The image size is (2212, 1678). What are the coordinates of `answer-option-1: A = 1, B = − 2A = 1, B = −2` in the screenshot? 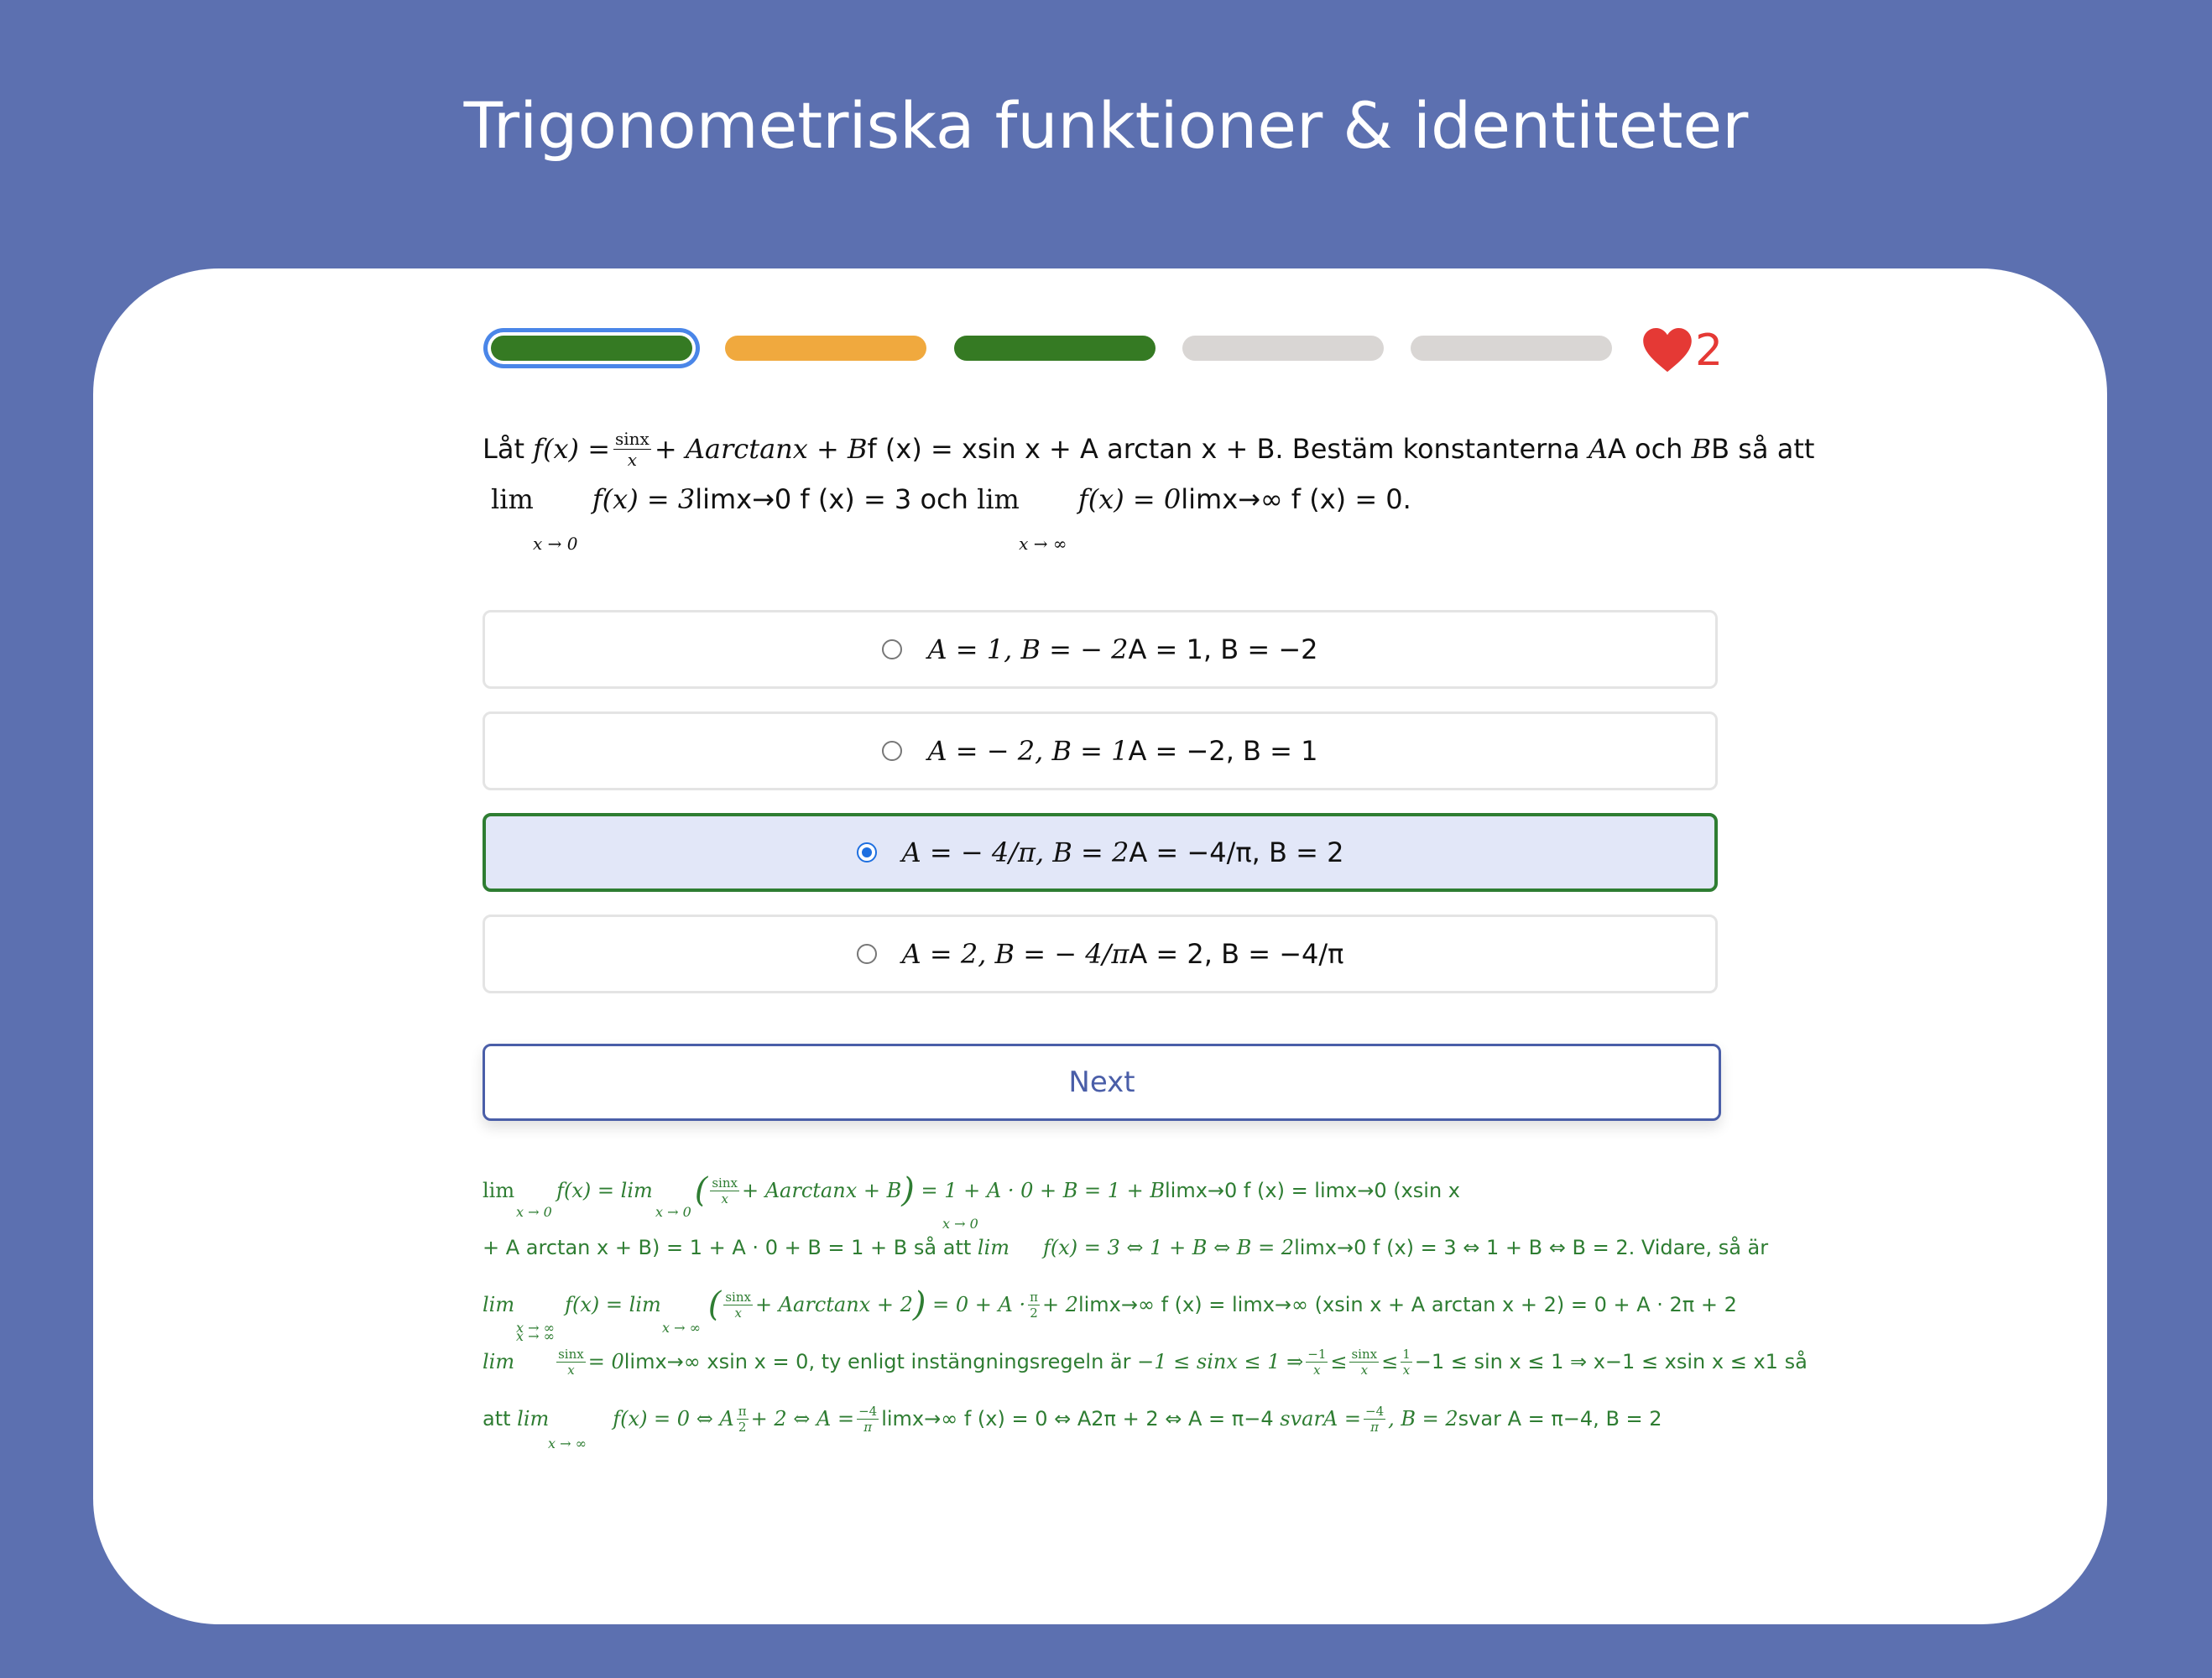 It's located at (1100, 649).